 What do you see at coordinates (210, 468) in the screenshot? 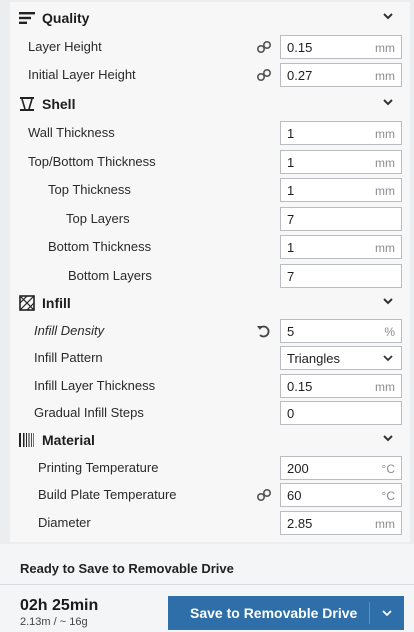
I see `setting-row-printing-temperature: Printing Temperature 200 °C` at bounding box center [210, 468].